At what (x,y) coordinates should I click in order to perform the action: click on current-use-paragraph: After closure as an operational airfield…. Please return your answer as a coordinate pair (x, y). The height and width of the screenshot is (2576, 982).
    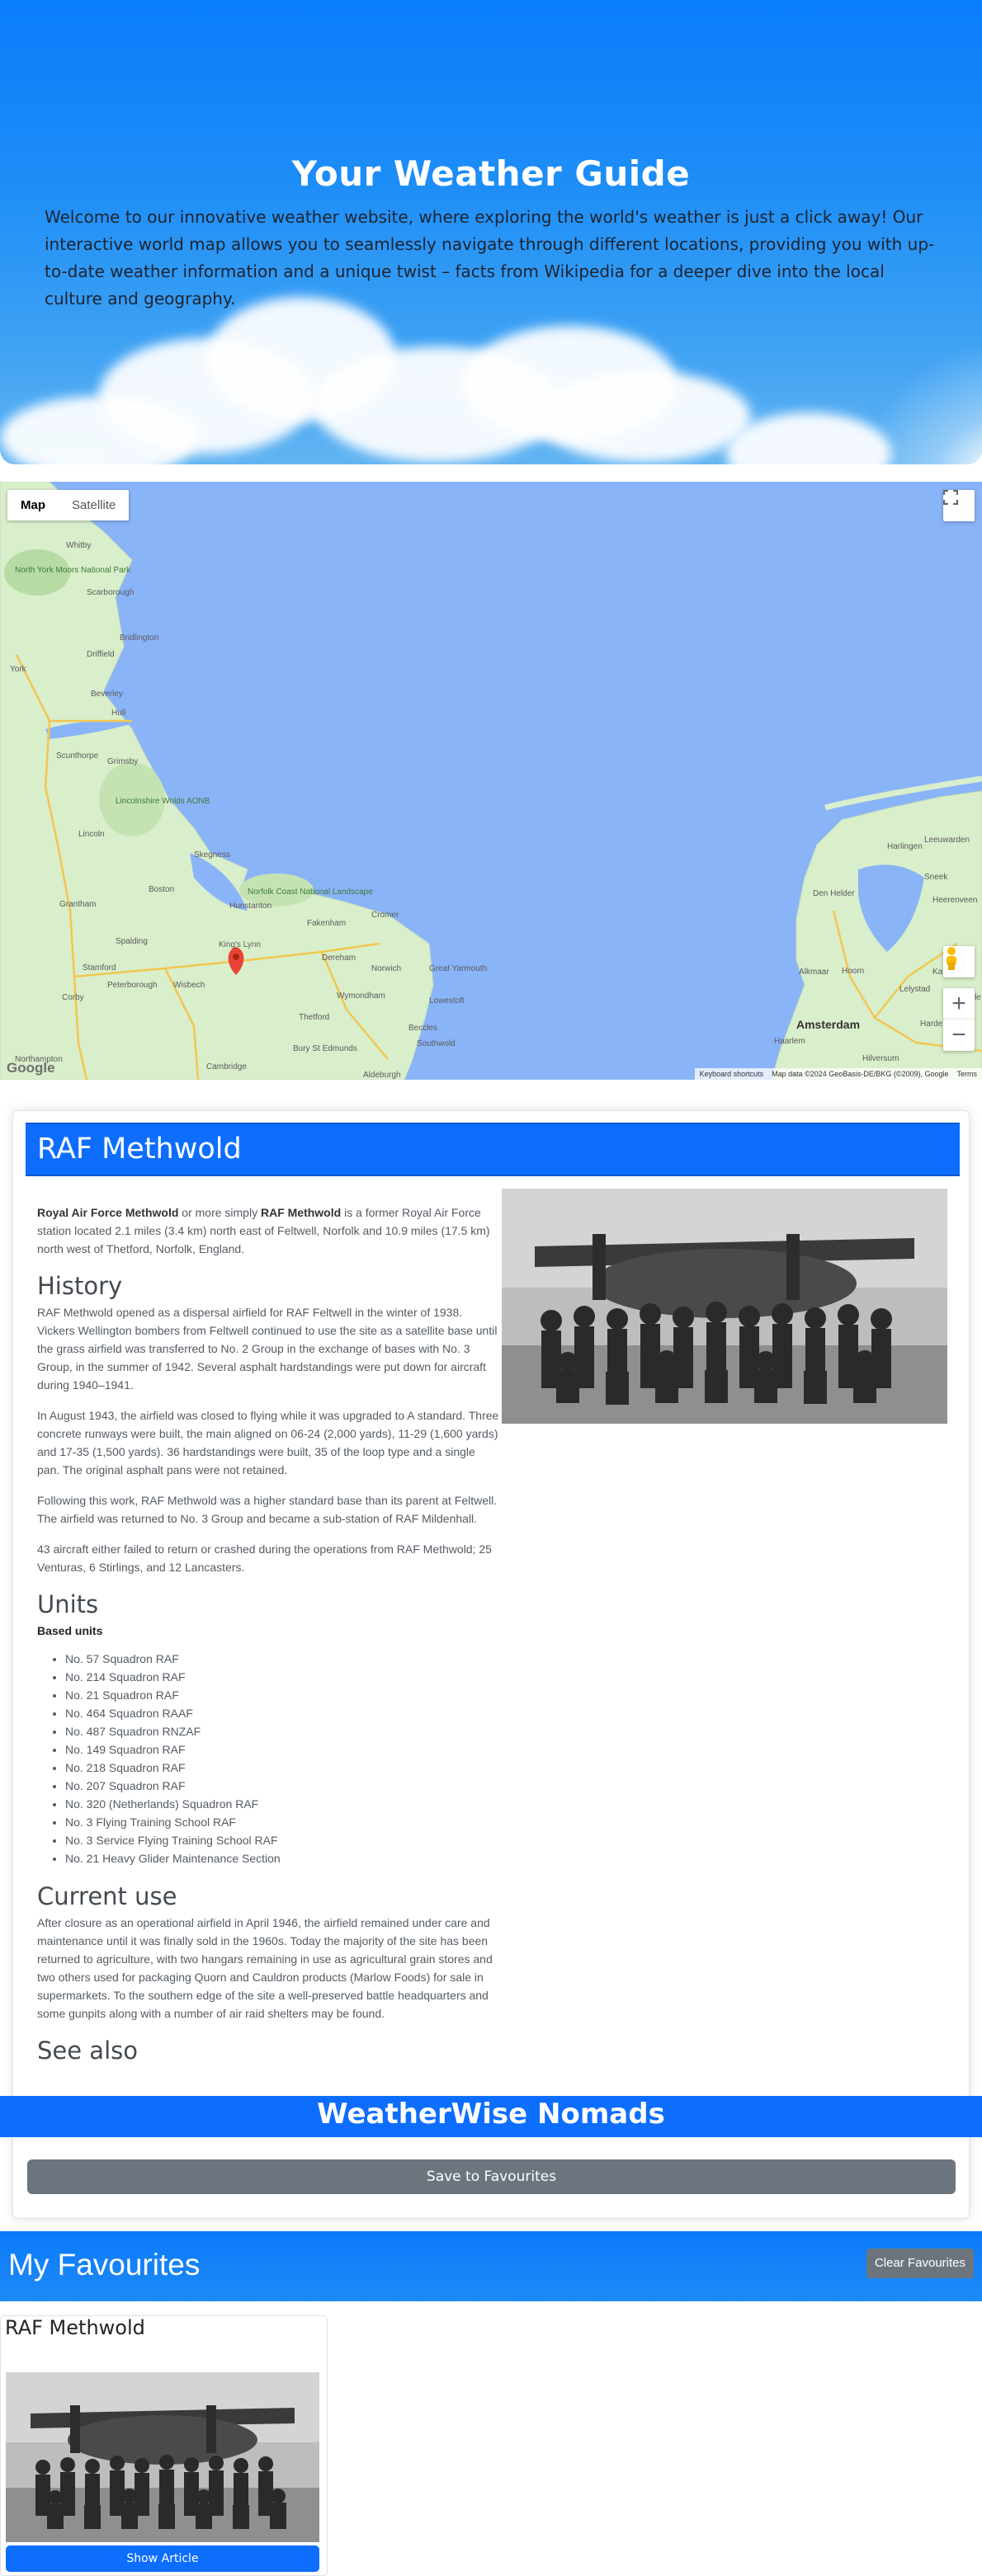
    Looking at the image, I should click on (265, 1968).